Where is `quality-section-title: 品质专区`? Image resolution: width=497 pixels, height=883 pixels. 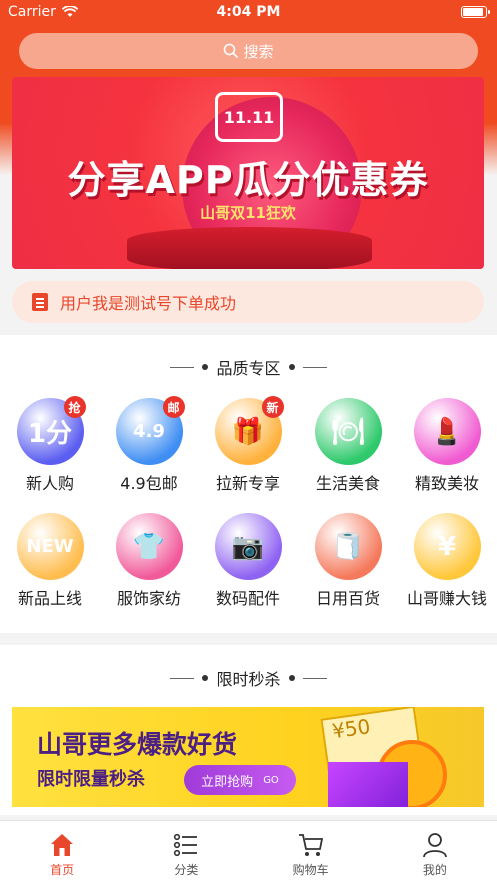 quality-section-title: 品质专区 is located at coordinates (248, 368).